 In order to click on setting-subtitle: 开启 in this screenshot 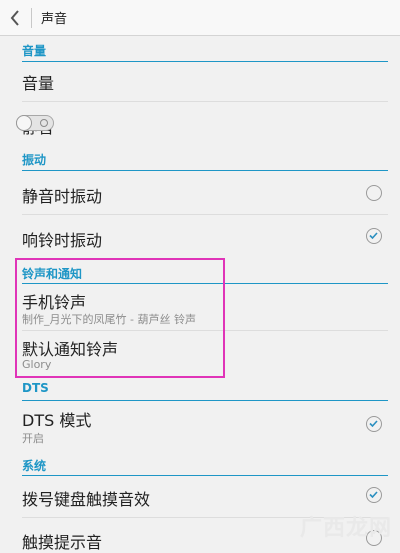, I will do `click(33, 438)`.